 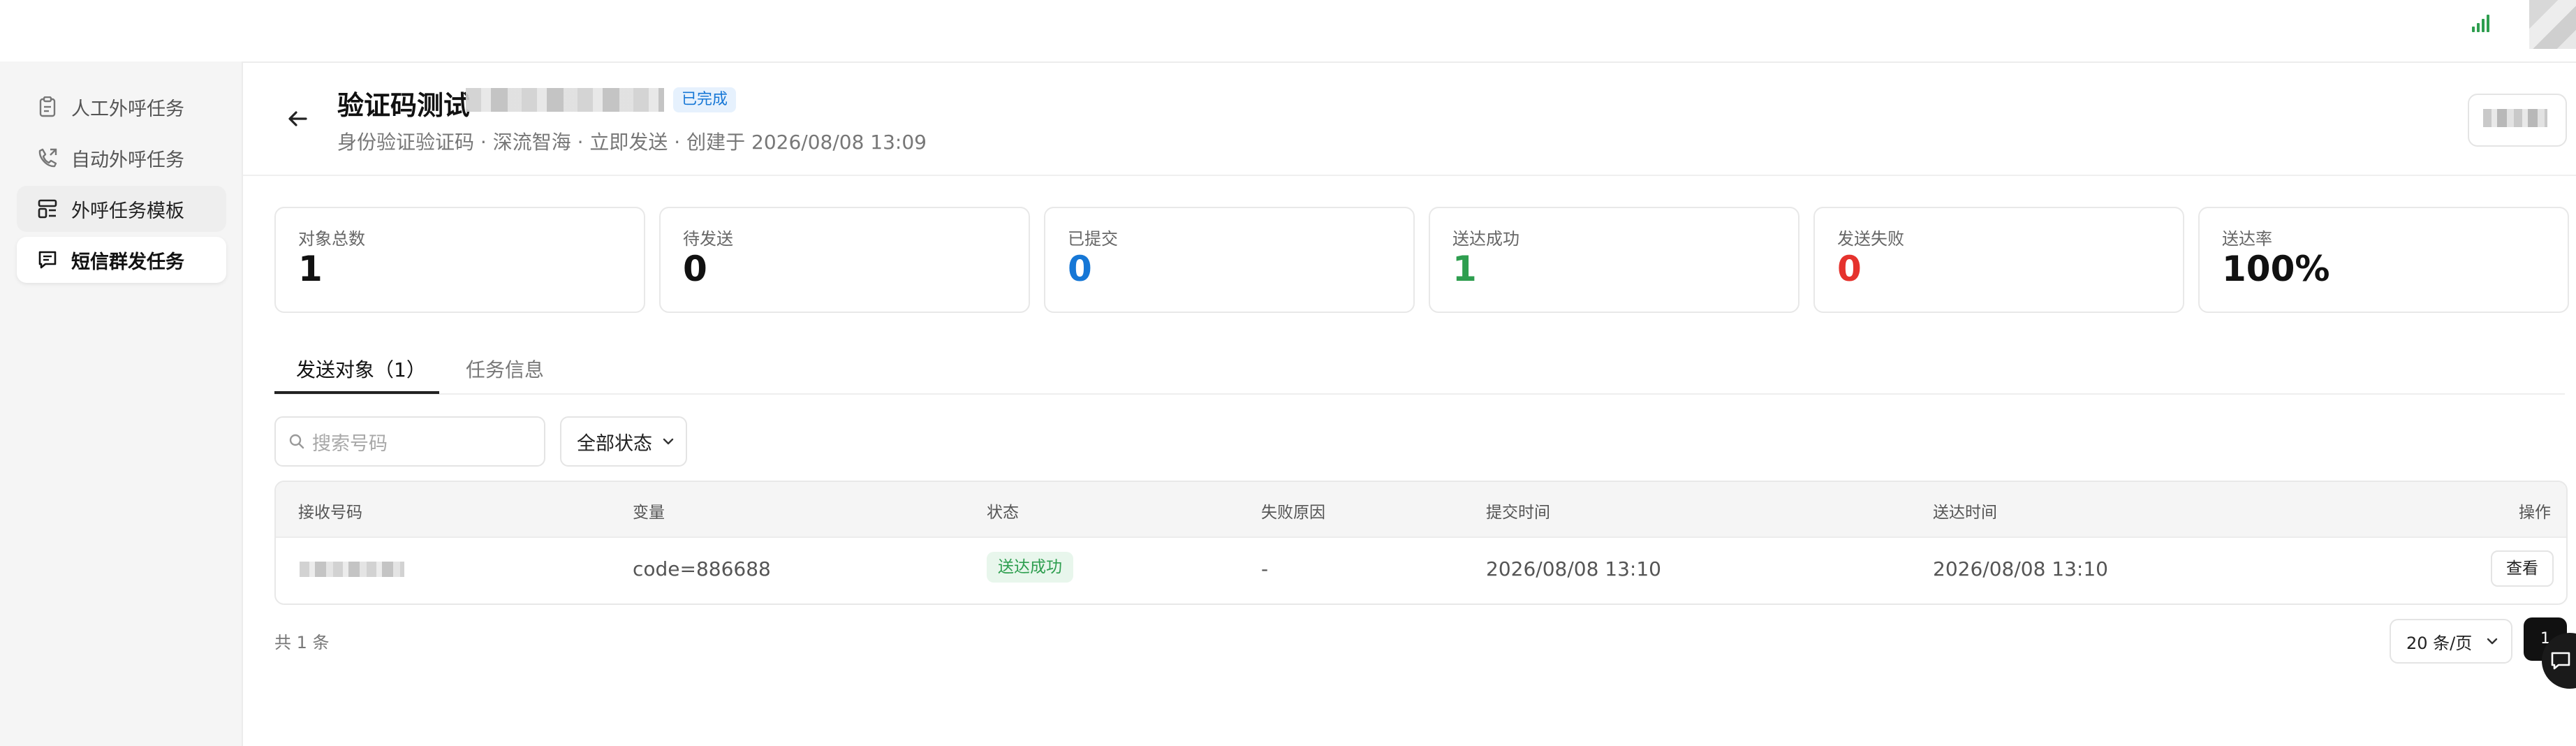 What do you see at coordinates (2515, 118) in the screenshot?
I see `header-action-redacted` at bounding box center [2515, 118].